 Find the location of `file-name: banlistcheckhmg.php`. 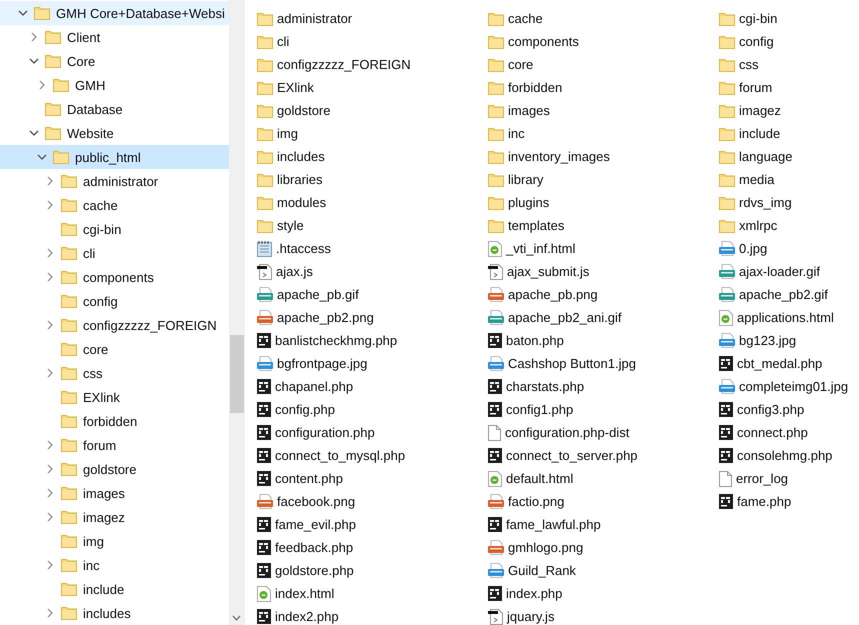

file-name: banlistcheckhmg.php is located at coordinates (336, 340).